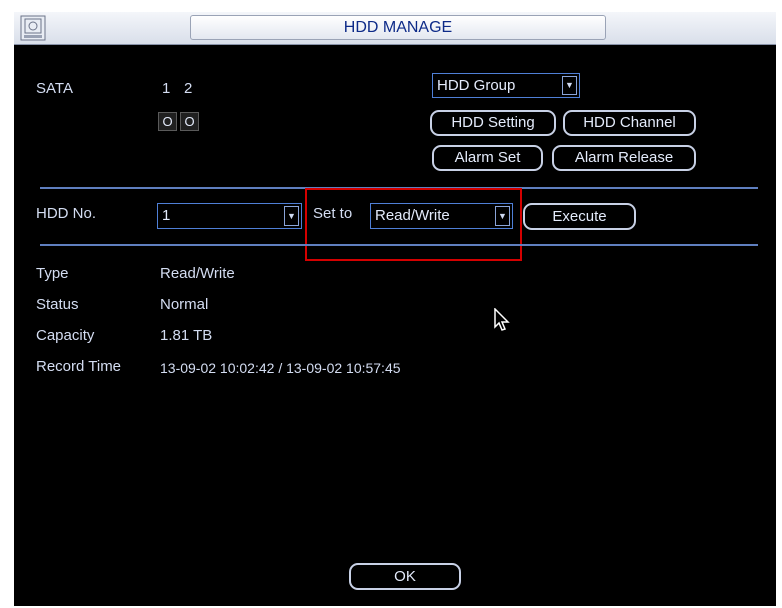 This screenshot has width=782, height=608. What do you see at coordinates (280, 368) in the screenshot?
I see `record-time-value: 13-09-02 10:02:42 / 13-09-02 10:57:45` at bounding box center [280, 368].